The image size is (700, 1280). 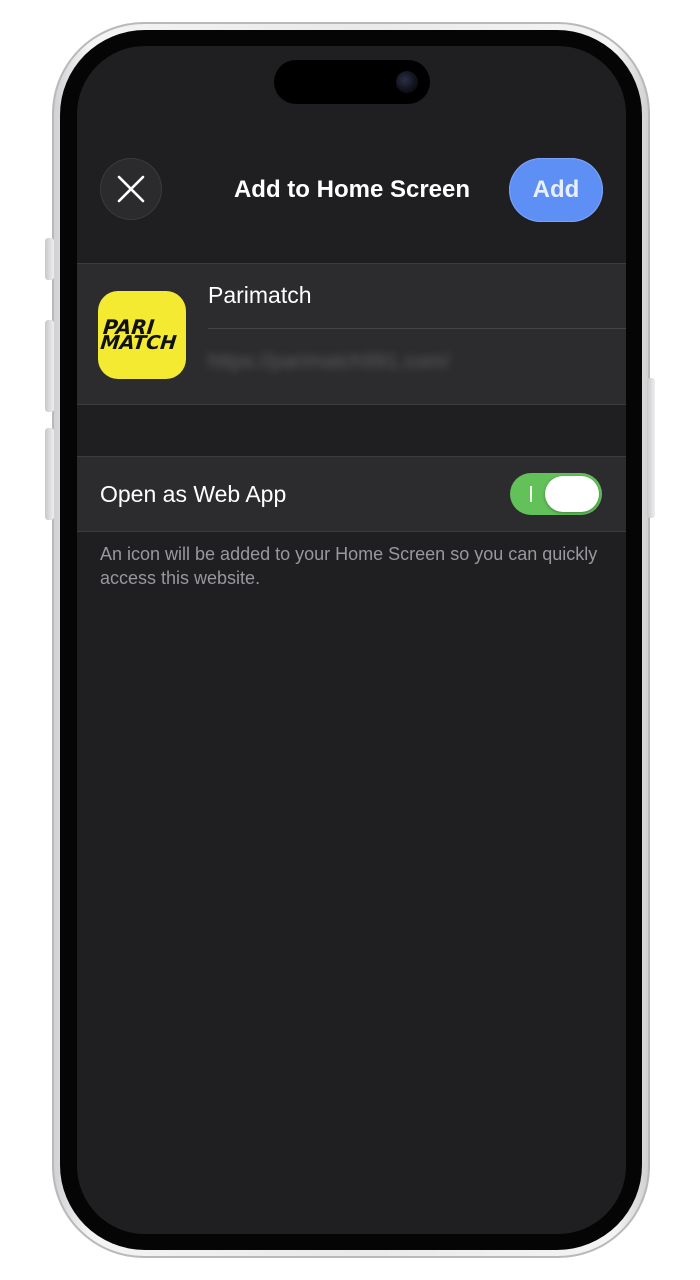 I want to click on add-button: Add, so click(x=556, y=190).